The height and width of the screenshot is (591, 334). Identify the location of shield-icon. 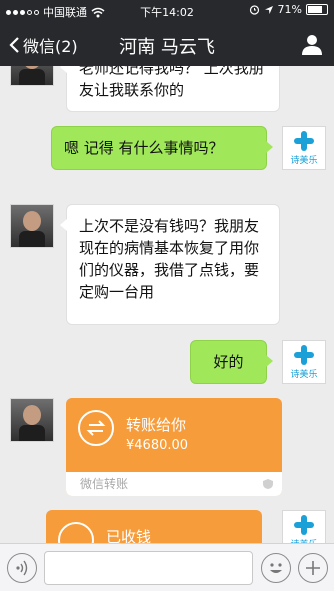
(268, 484).